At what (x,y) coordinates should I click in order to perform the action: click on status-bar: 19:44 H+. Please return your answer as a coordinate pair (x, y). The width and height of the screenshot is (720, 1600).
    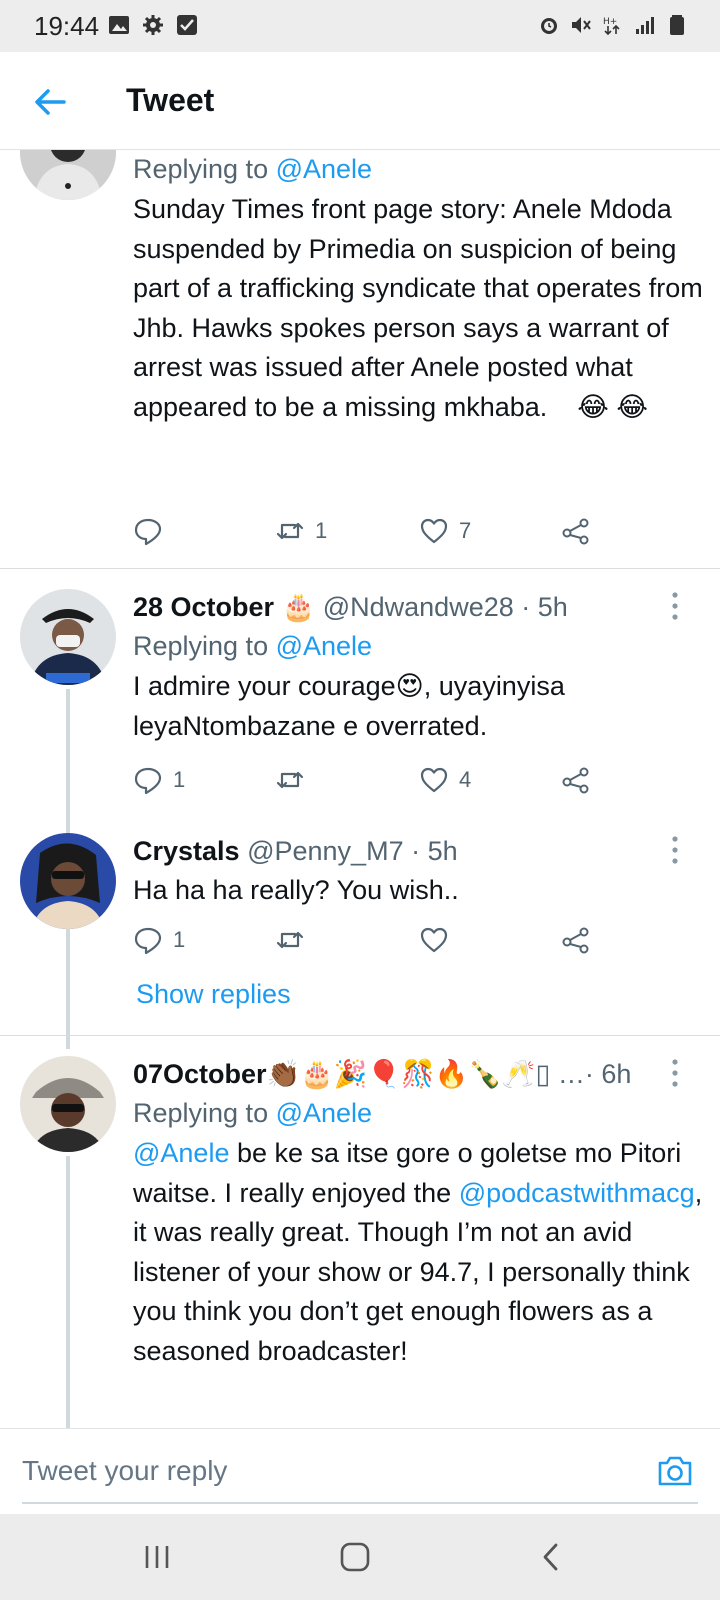
    Looking at the image, I should click on (360, 26).